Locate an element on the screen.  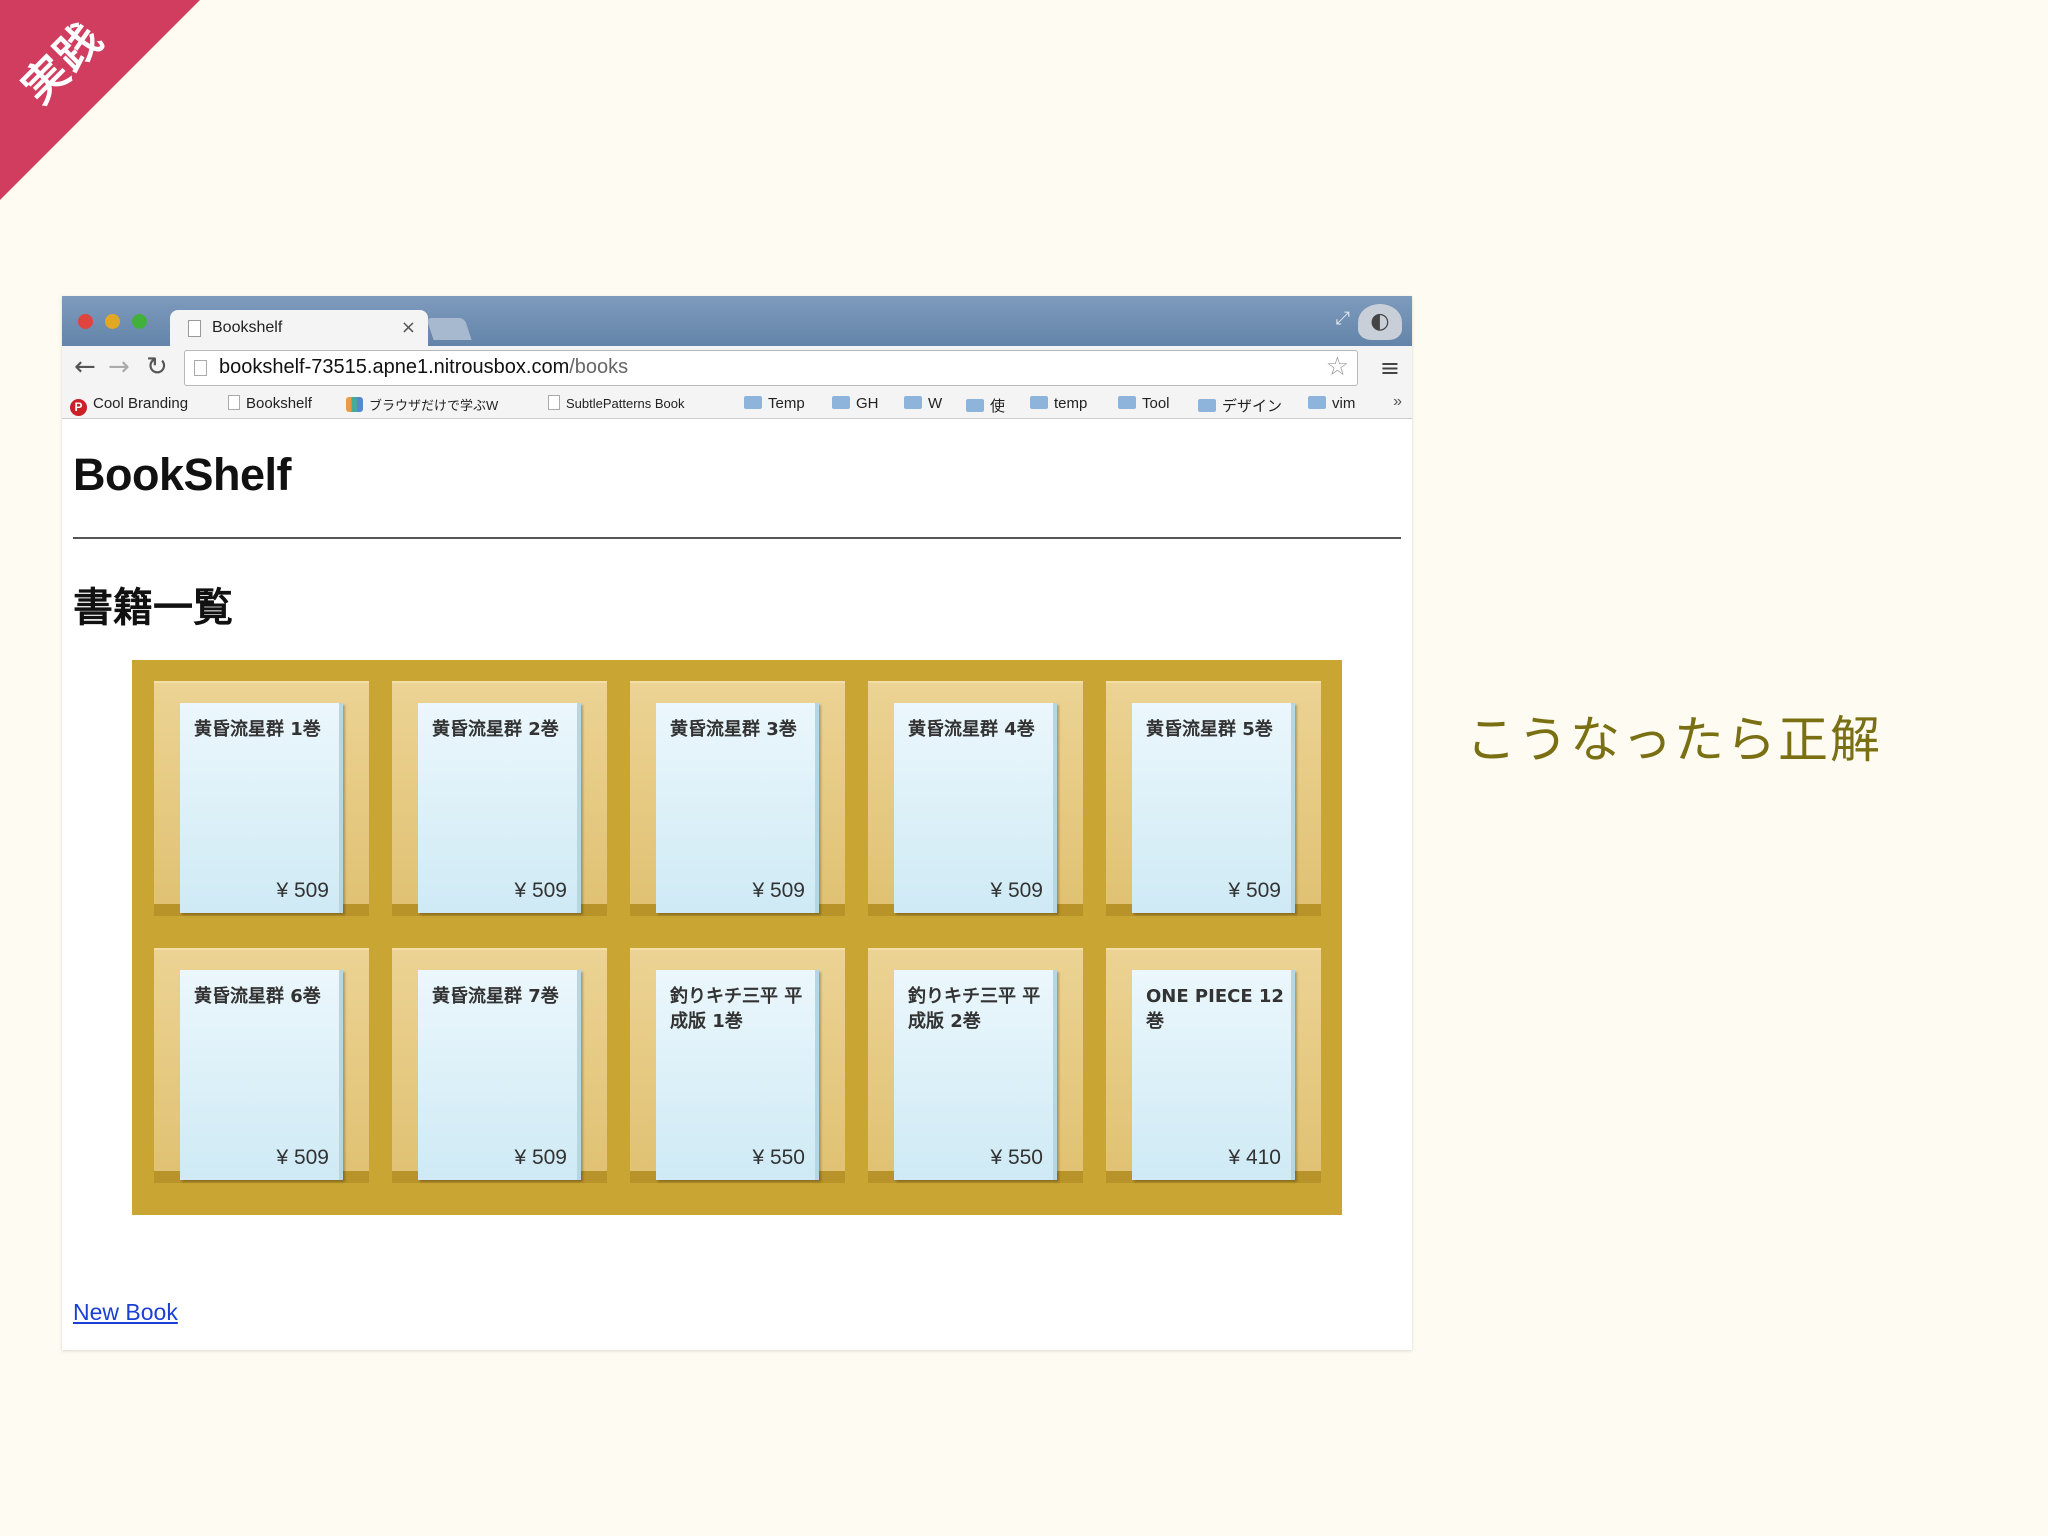
shelf-slot: 黄昏流星群 7巻 ¥ 509 is located at coordinates (499, 1065).